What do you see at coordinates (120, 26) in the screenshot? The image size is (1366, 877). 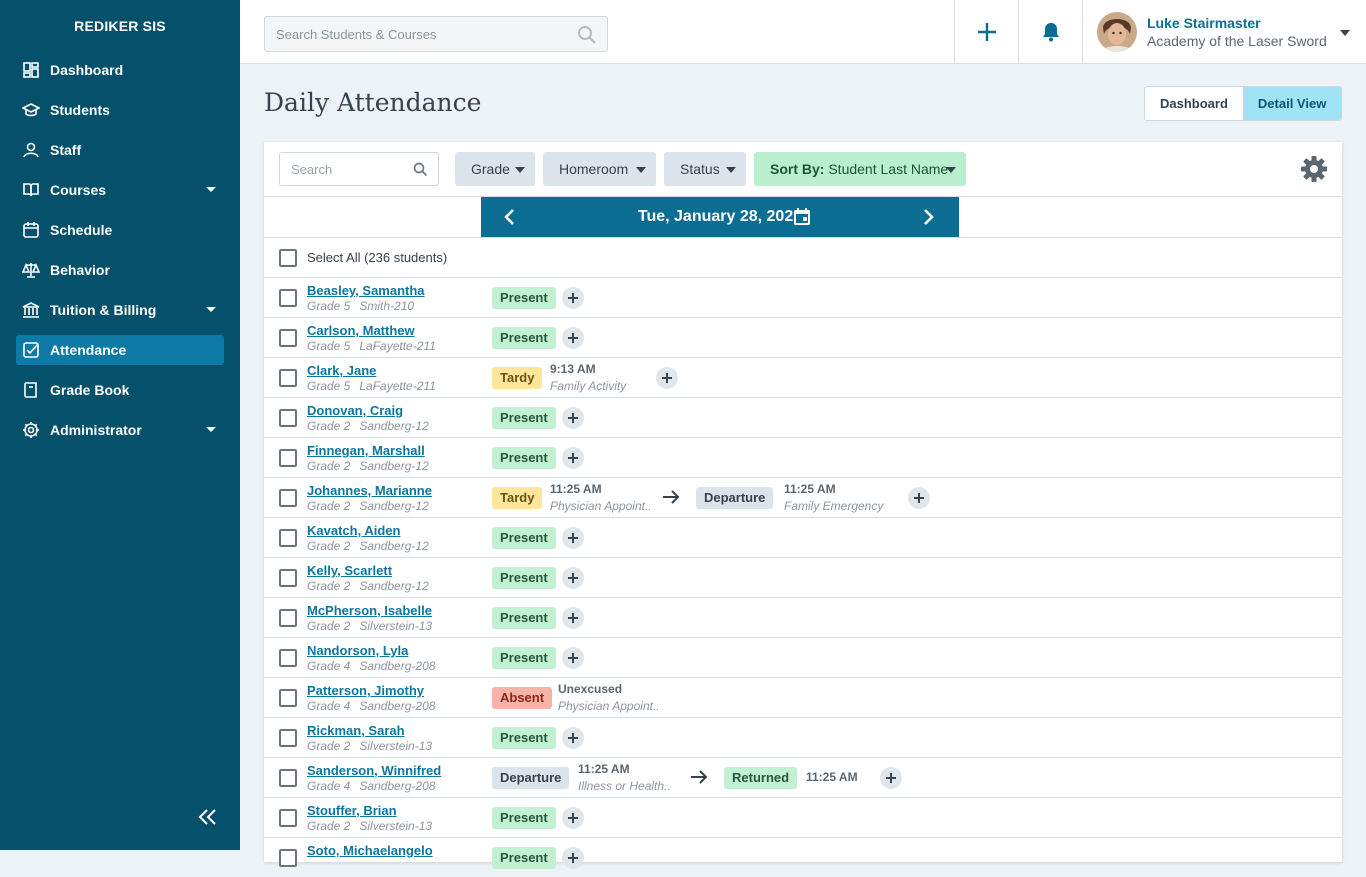 I see `brand-logo: REDIKER SIS` at bounding box center [120, 26].